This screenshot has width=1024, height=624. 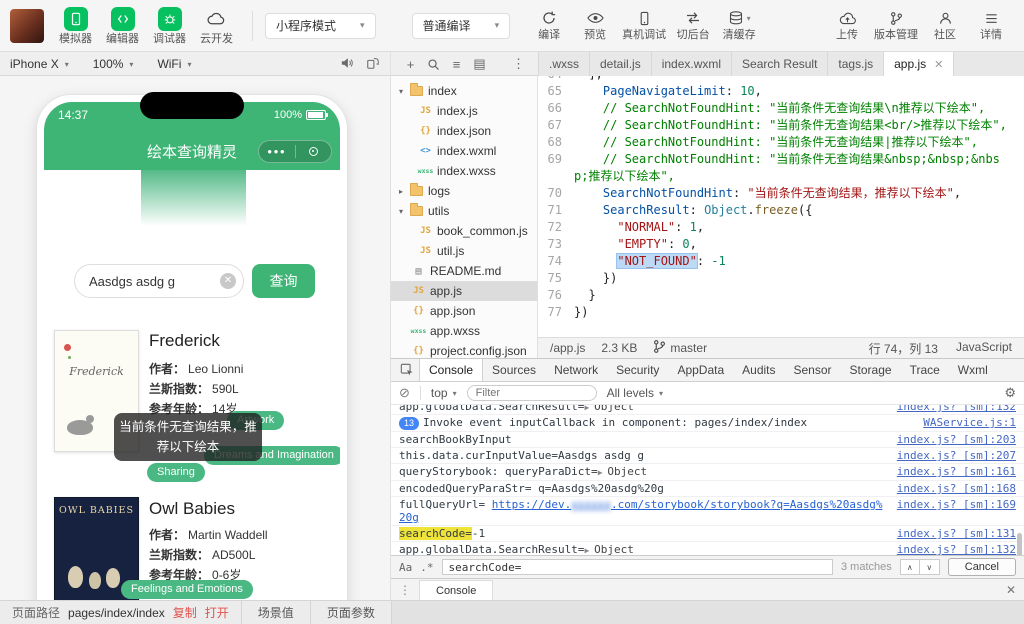 I want to click on clear-input-icon: ✕, so click(x=228, y=281).